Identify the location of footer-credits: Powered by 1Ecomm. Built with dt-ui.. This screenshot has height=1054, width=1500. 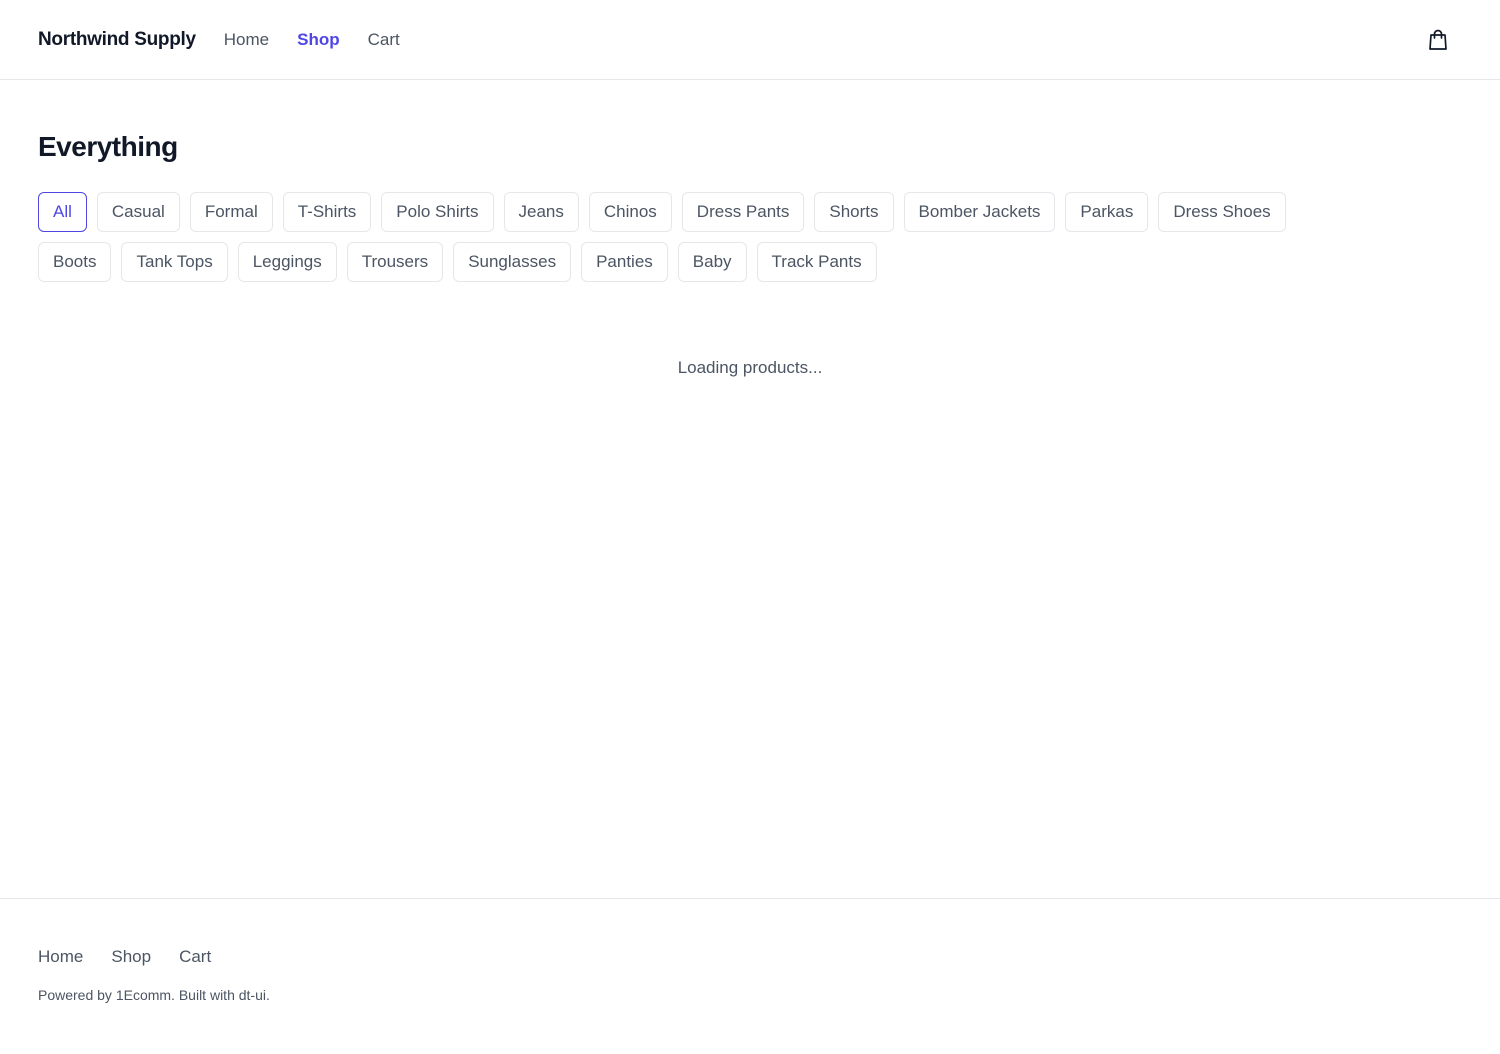
(154, 995).